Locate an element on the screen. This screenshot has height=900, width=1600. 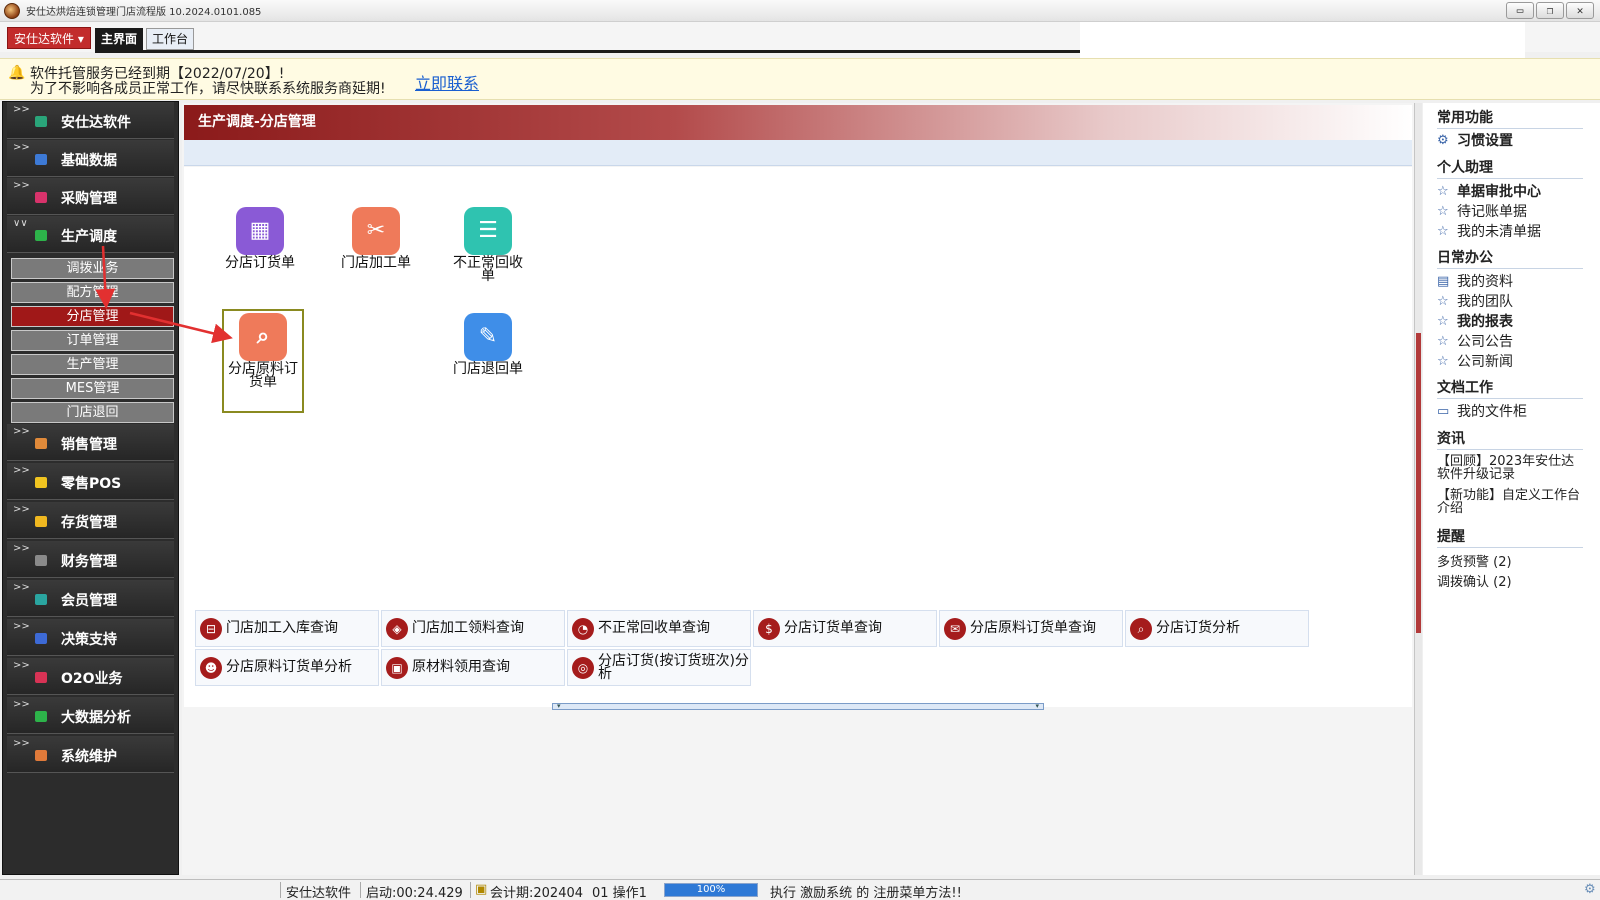
notice-line-2: 为了不影响各成员正常工作，请尽快联系系统服务商延期! is located at coordinates (208, 89).